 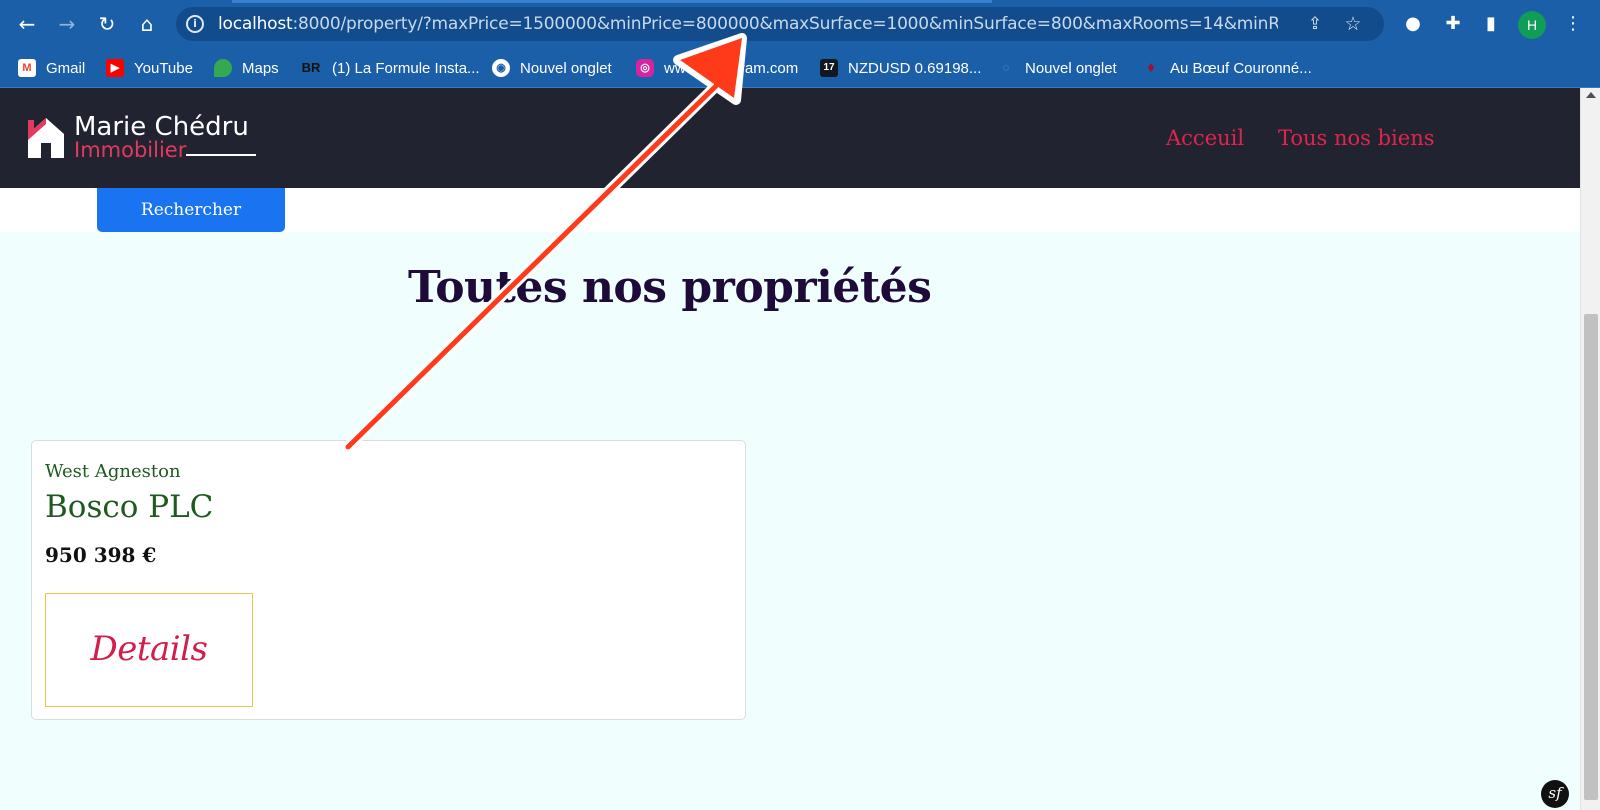 What do you see at coordinates (501, 68) in the screenshot?
I see `globe-icon: ◉` at bounding box center [501, 68].